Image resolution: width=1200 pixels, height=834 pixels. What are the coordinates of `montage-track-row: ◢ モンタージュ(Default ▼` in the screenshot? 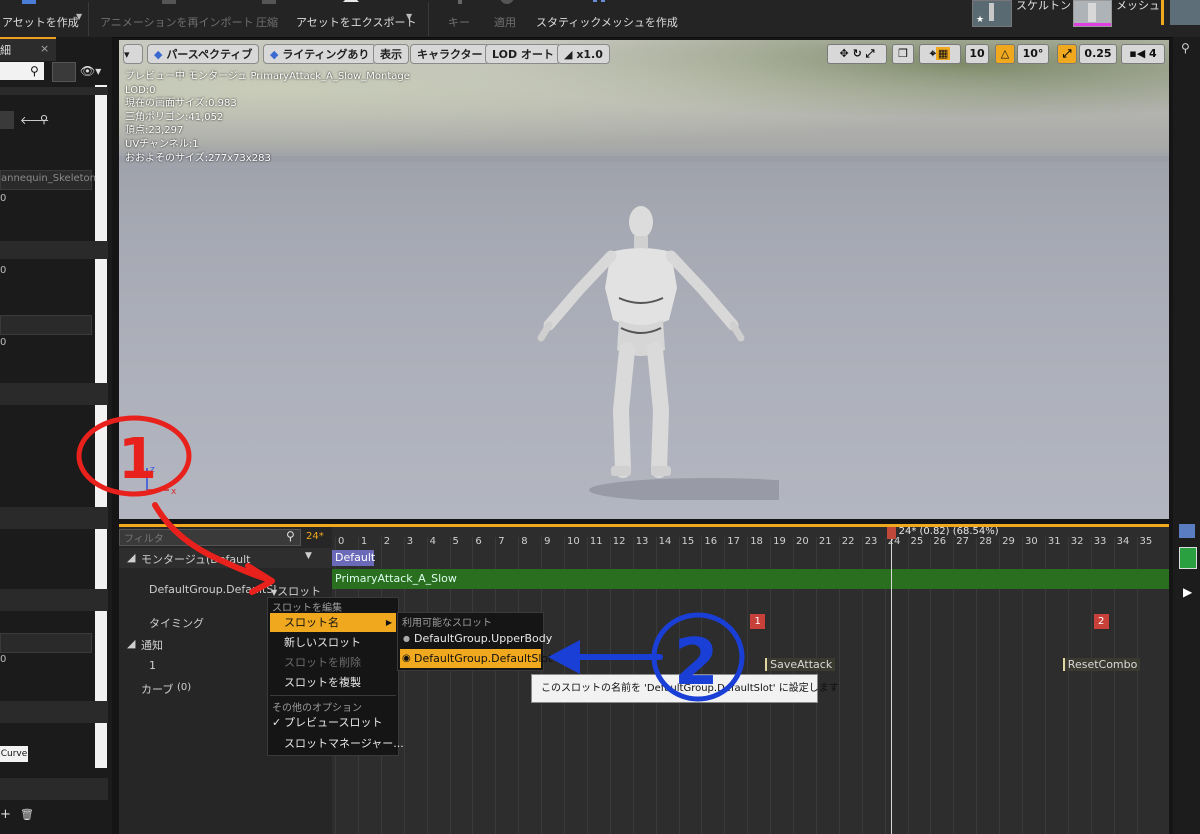 It's located at (225, 558).